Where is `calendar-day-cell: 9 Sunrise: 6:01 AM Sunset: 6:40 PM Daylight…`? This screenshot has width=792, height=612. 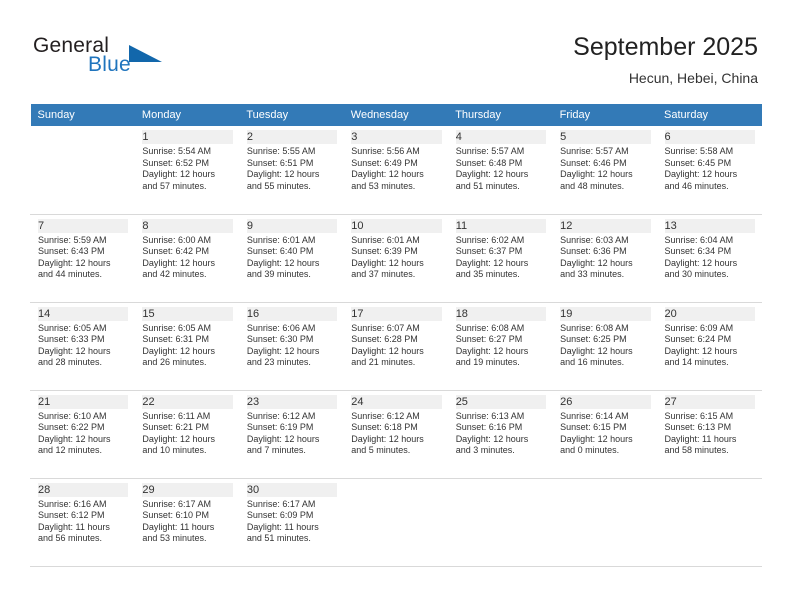
calendar-day-cell: 9 Sunrise: 6:01 AM Sunset: 6:40 PM Daylight… is located at coordinates (291, 258).